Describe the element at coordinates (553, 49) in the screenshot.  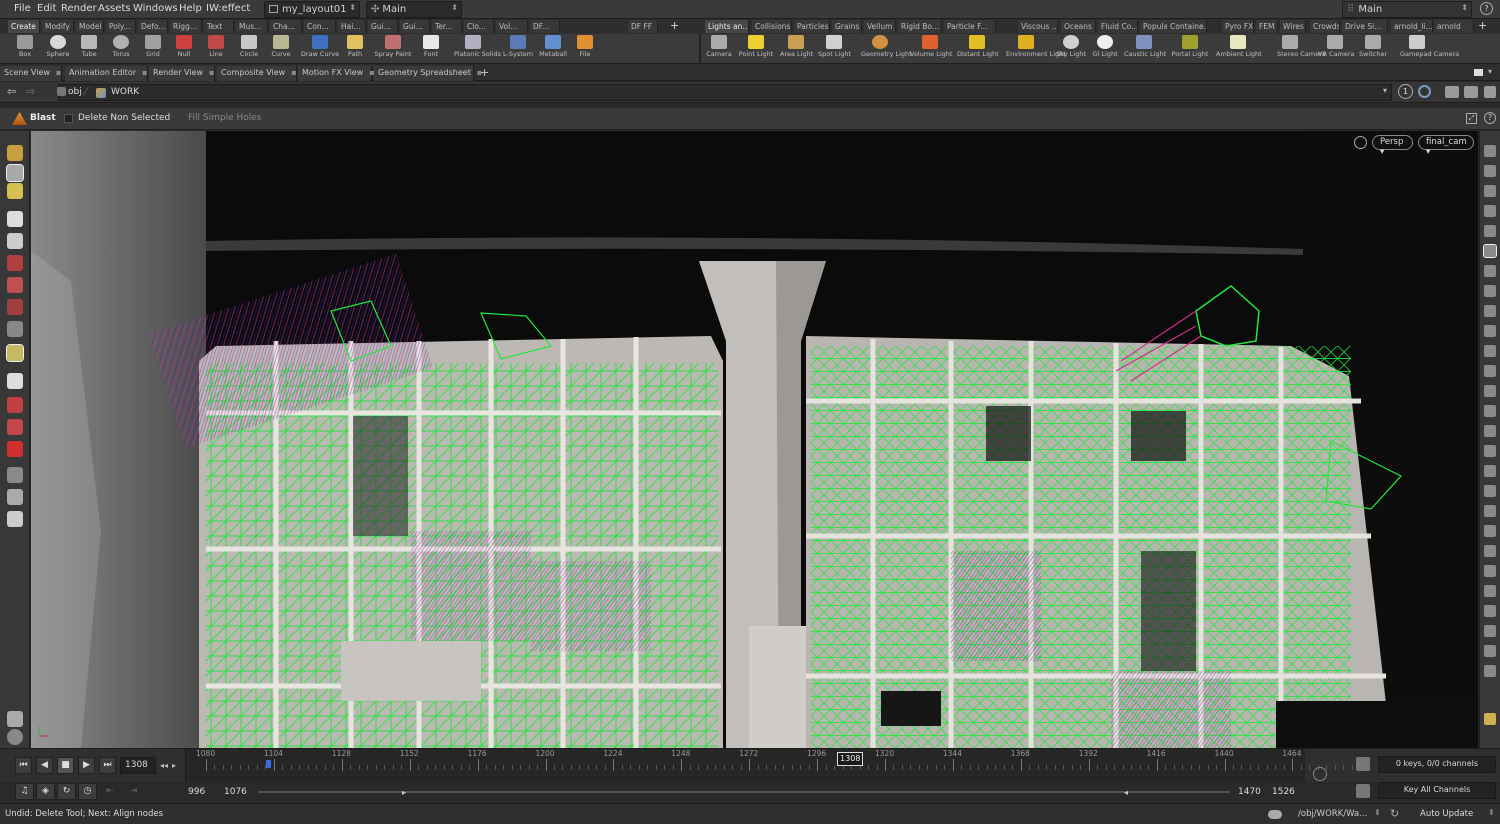
I see `tool-metaball-button: Metaball` at that location.